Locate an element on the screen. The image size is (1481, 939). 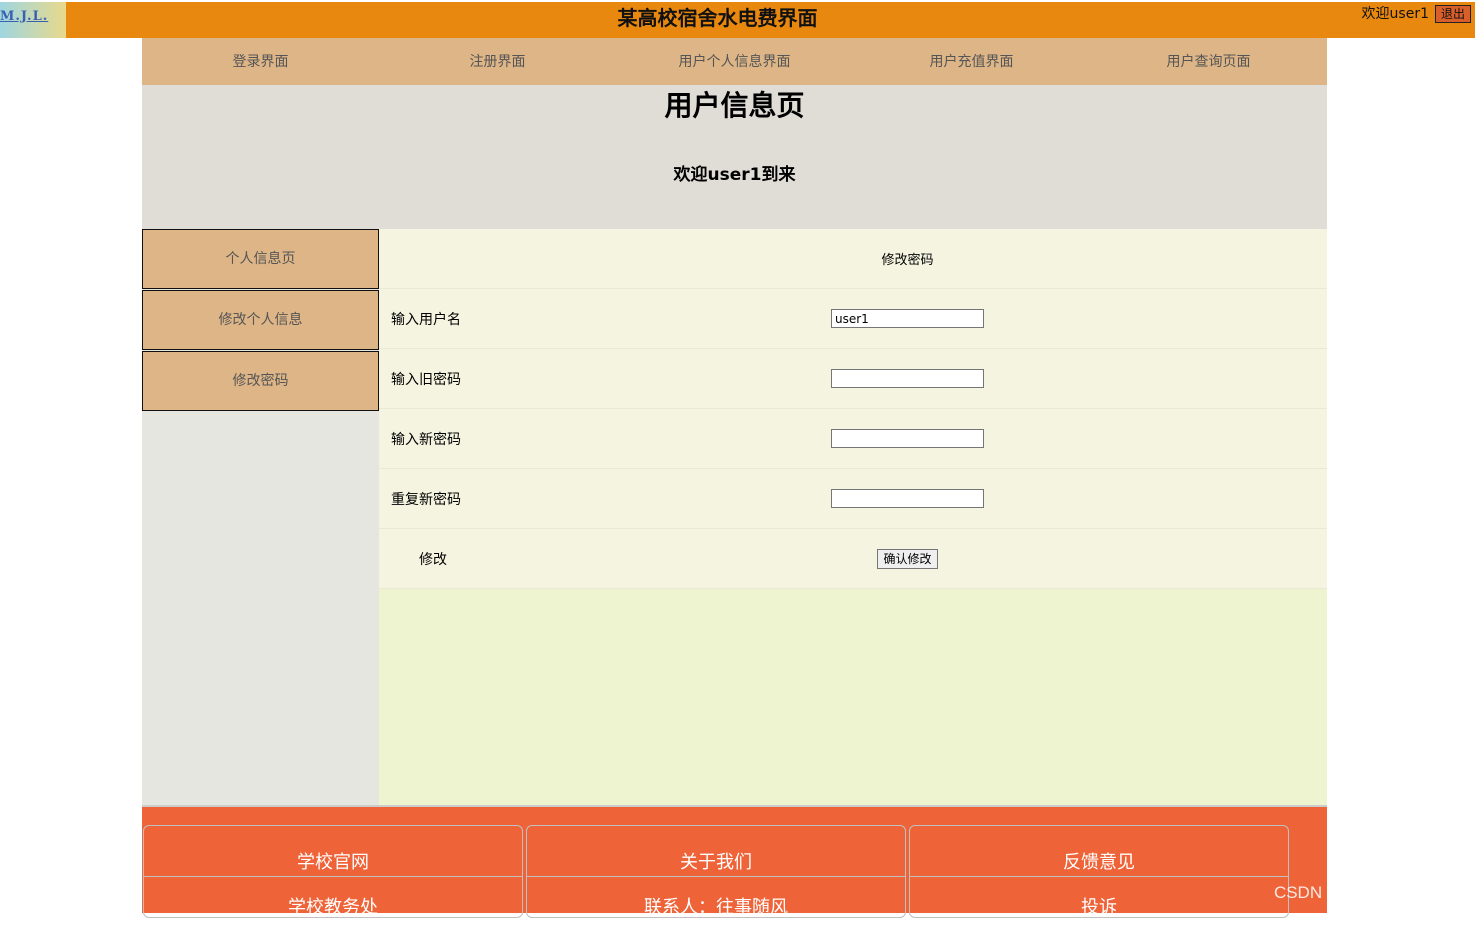
footer-column-1: 学校官网 学校教务处 is located at coordinates (333, 871).